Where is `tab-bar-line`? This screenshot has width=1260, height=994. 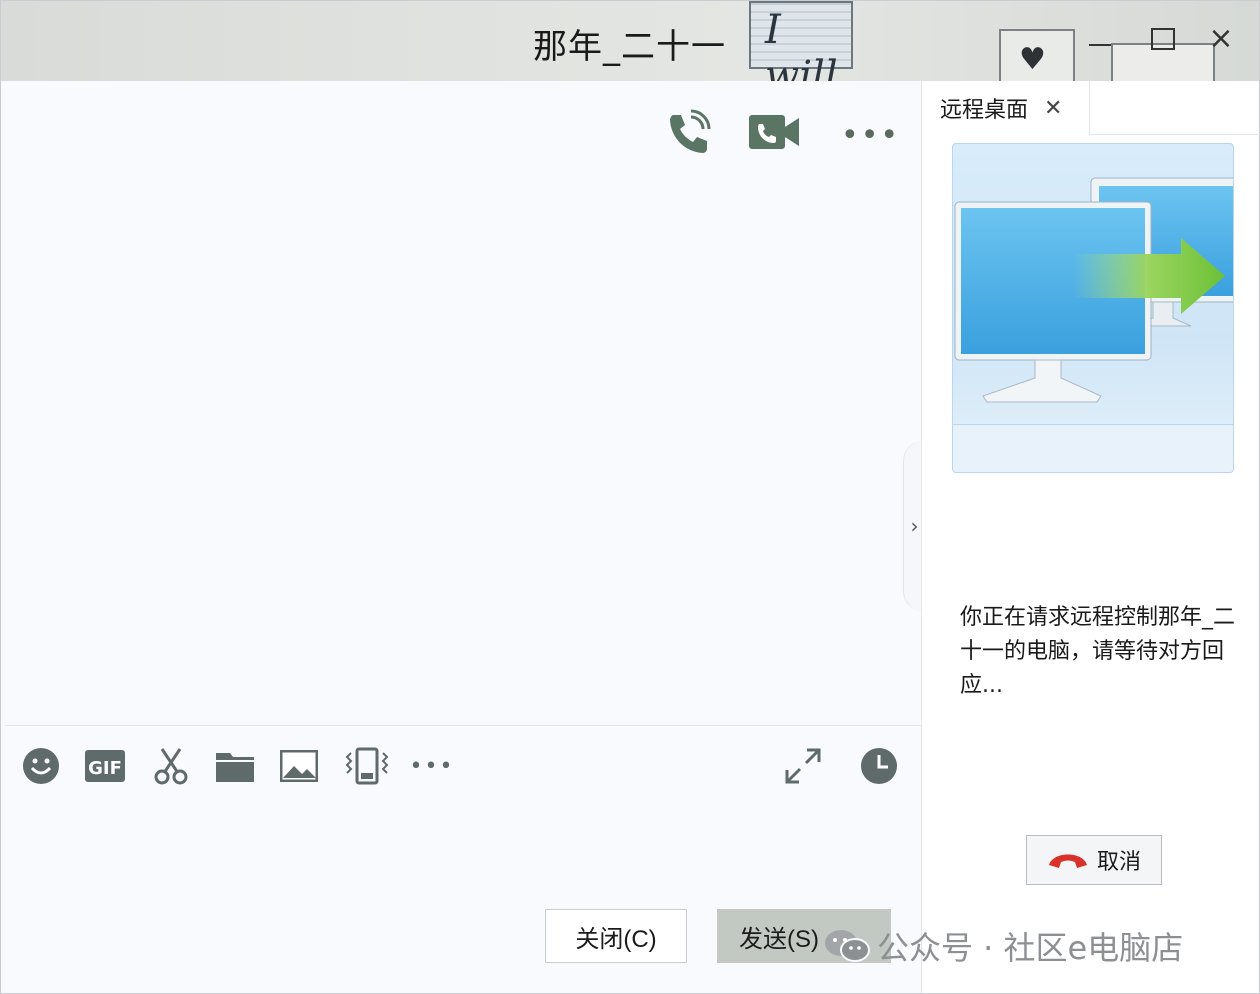
tab-bar-line is located at coordinates (1175, 134).